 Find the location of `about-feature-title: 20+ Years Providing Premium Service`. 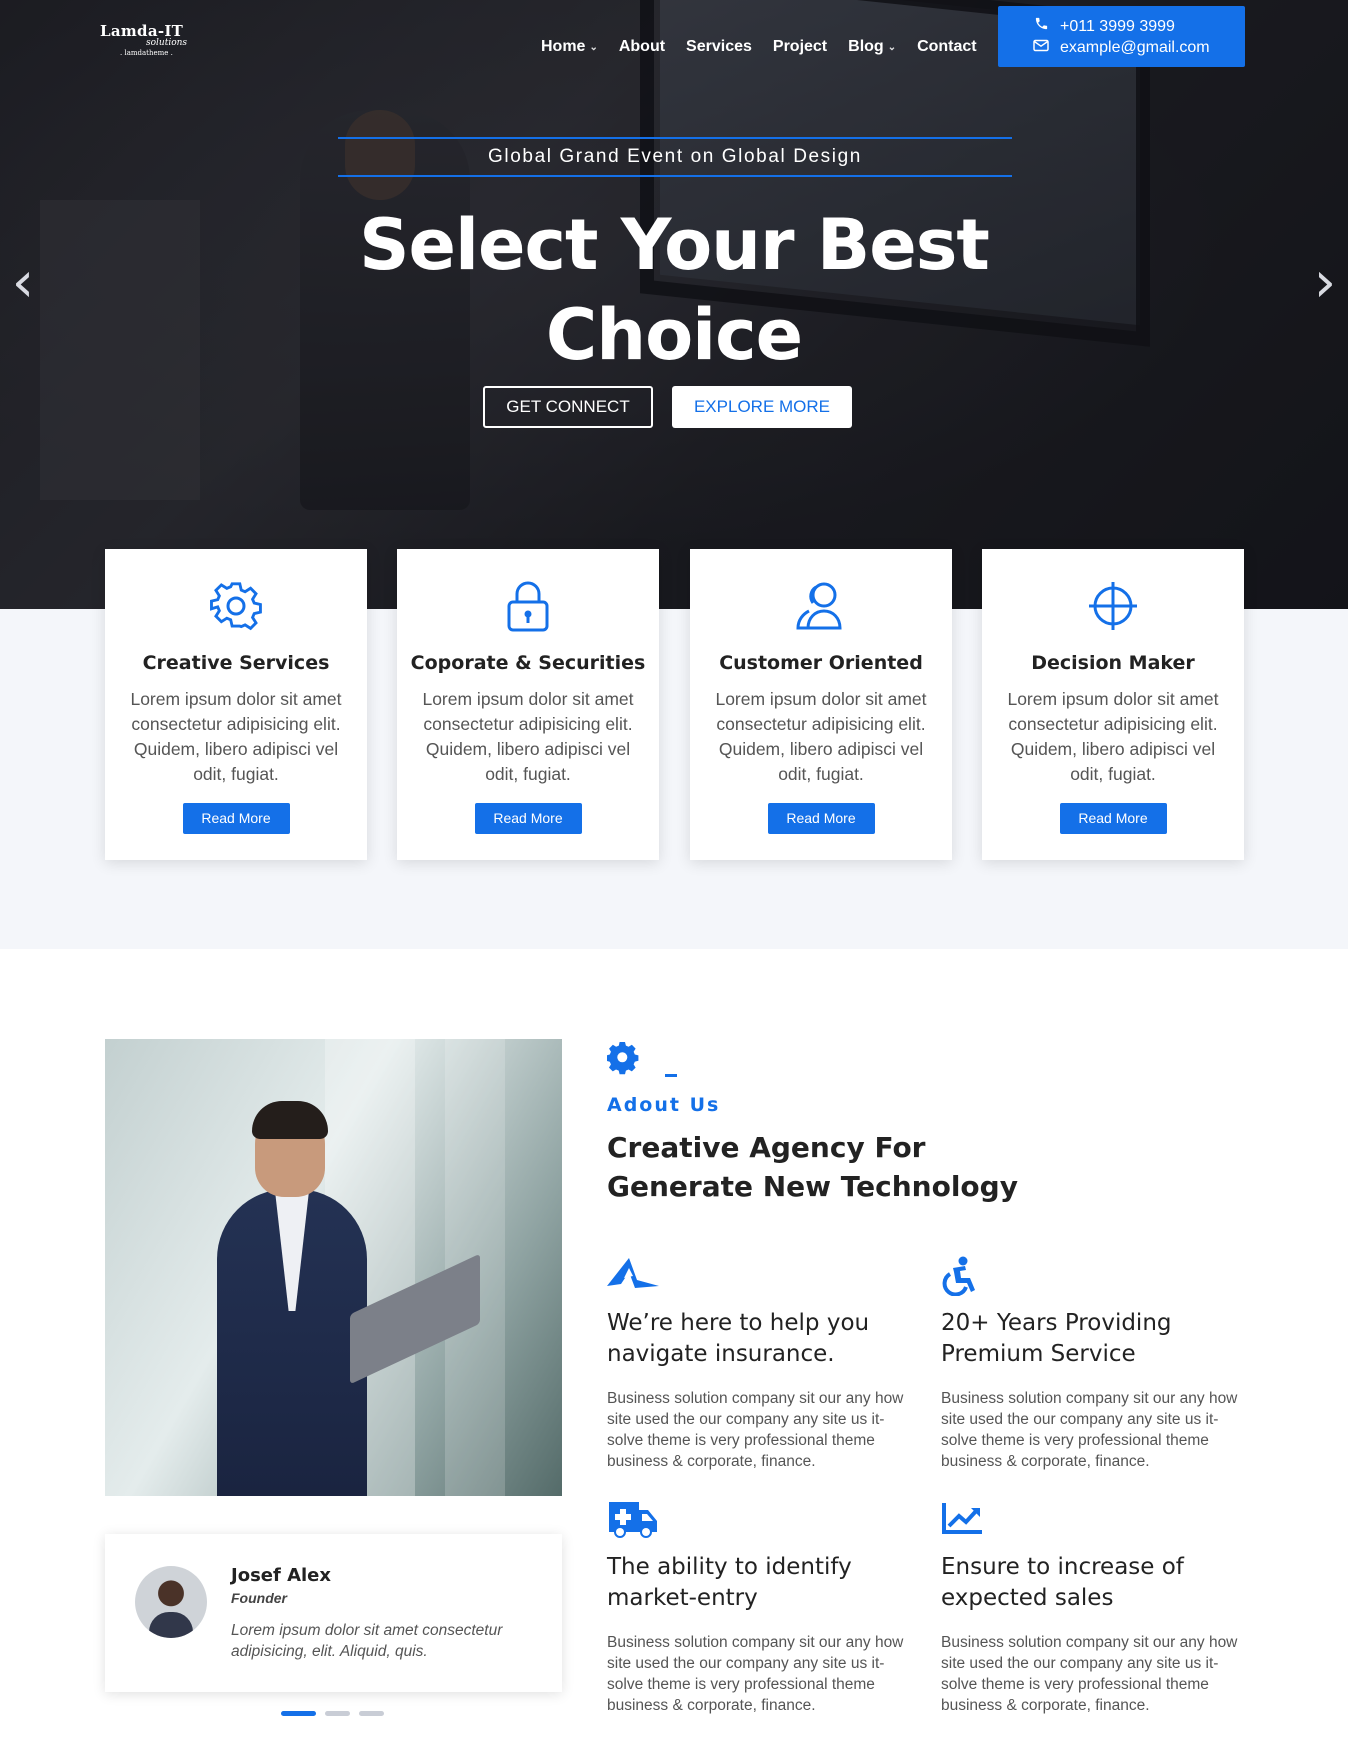

about-feature-title: 20+ Years Providing Premium Service is located at coordinates (1056, 1338).